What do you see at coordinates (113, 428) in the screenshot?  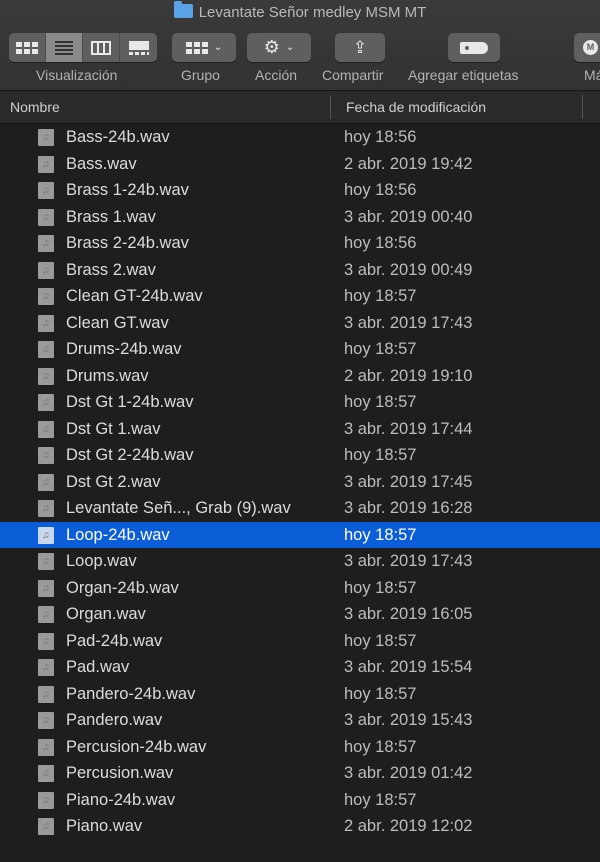 I see `file-name: Dst Gt 1.wav` at bounding box center [113, 428].